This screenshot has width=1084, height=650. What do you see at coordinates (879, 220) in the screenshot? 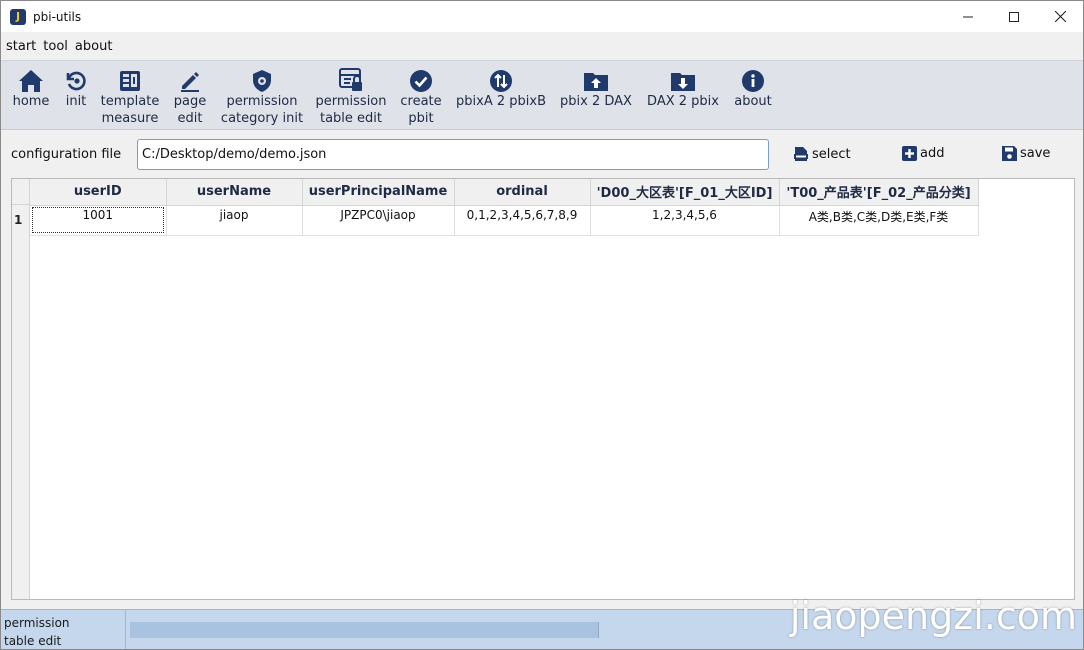
I see `table-cell: A类,B类,C类,D类,E类,F类` at bounding box center [879, 220].